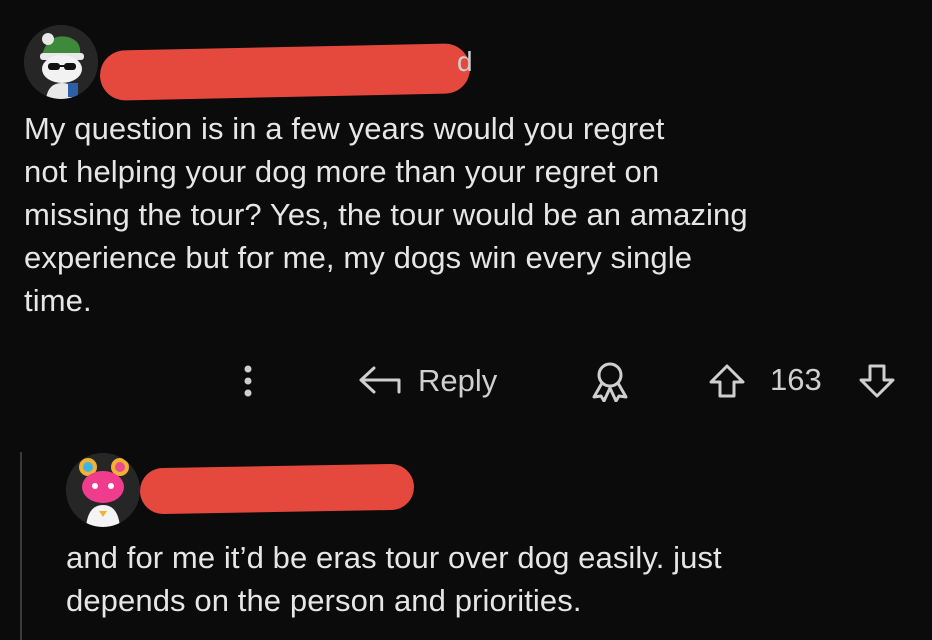 The image size is (932, 640). Describe the element at coordinates (58, 300) in the screenshot. I see `comment-line: time.` at that location.